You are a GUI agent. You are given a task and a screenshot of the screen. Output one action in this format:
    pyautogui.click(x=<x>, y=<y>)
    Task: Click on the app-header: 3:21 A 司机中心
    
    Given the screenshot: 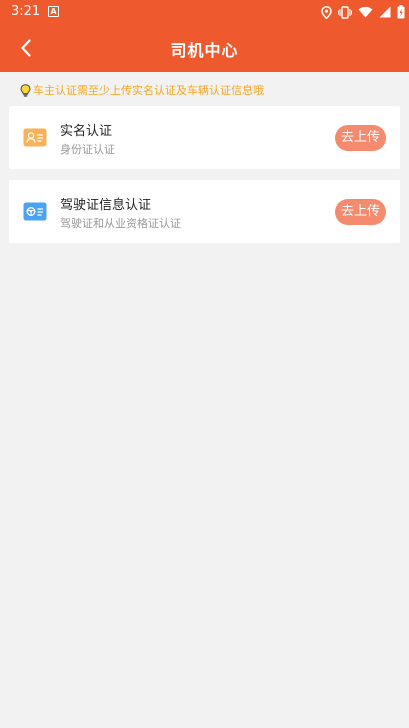 What is the action you would take?
    pyautogui.click(x=204, y=36)
    